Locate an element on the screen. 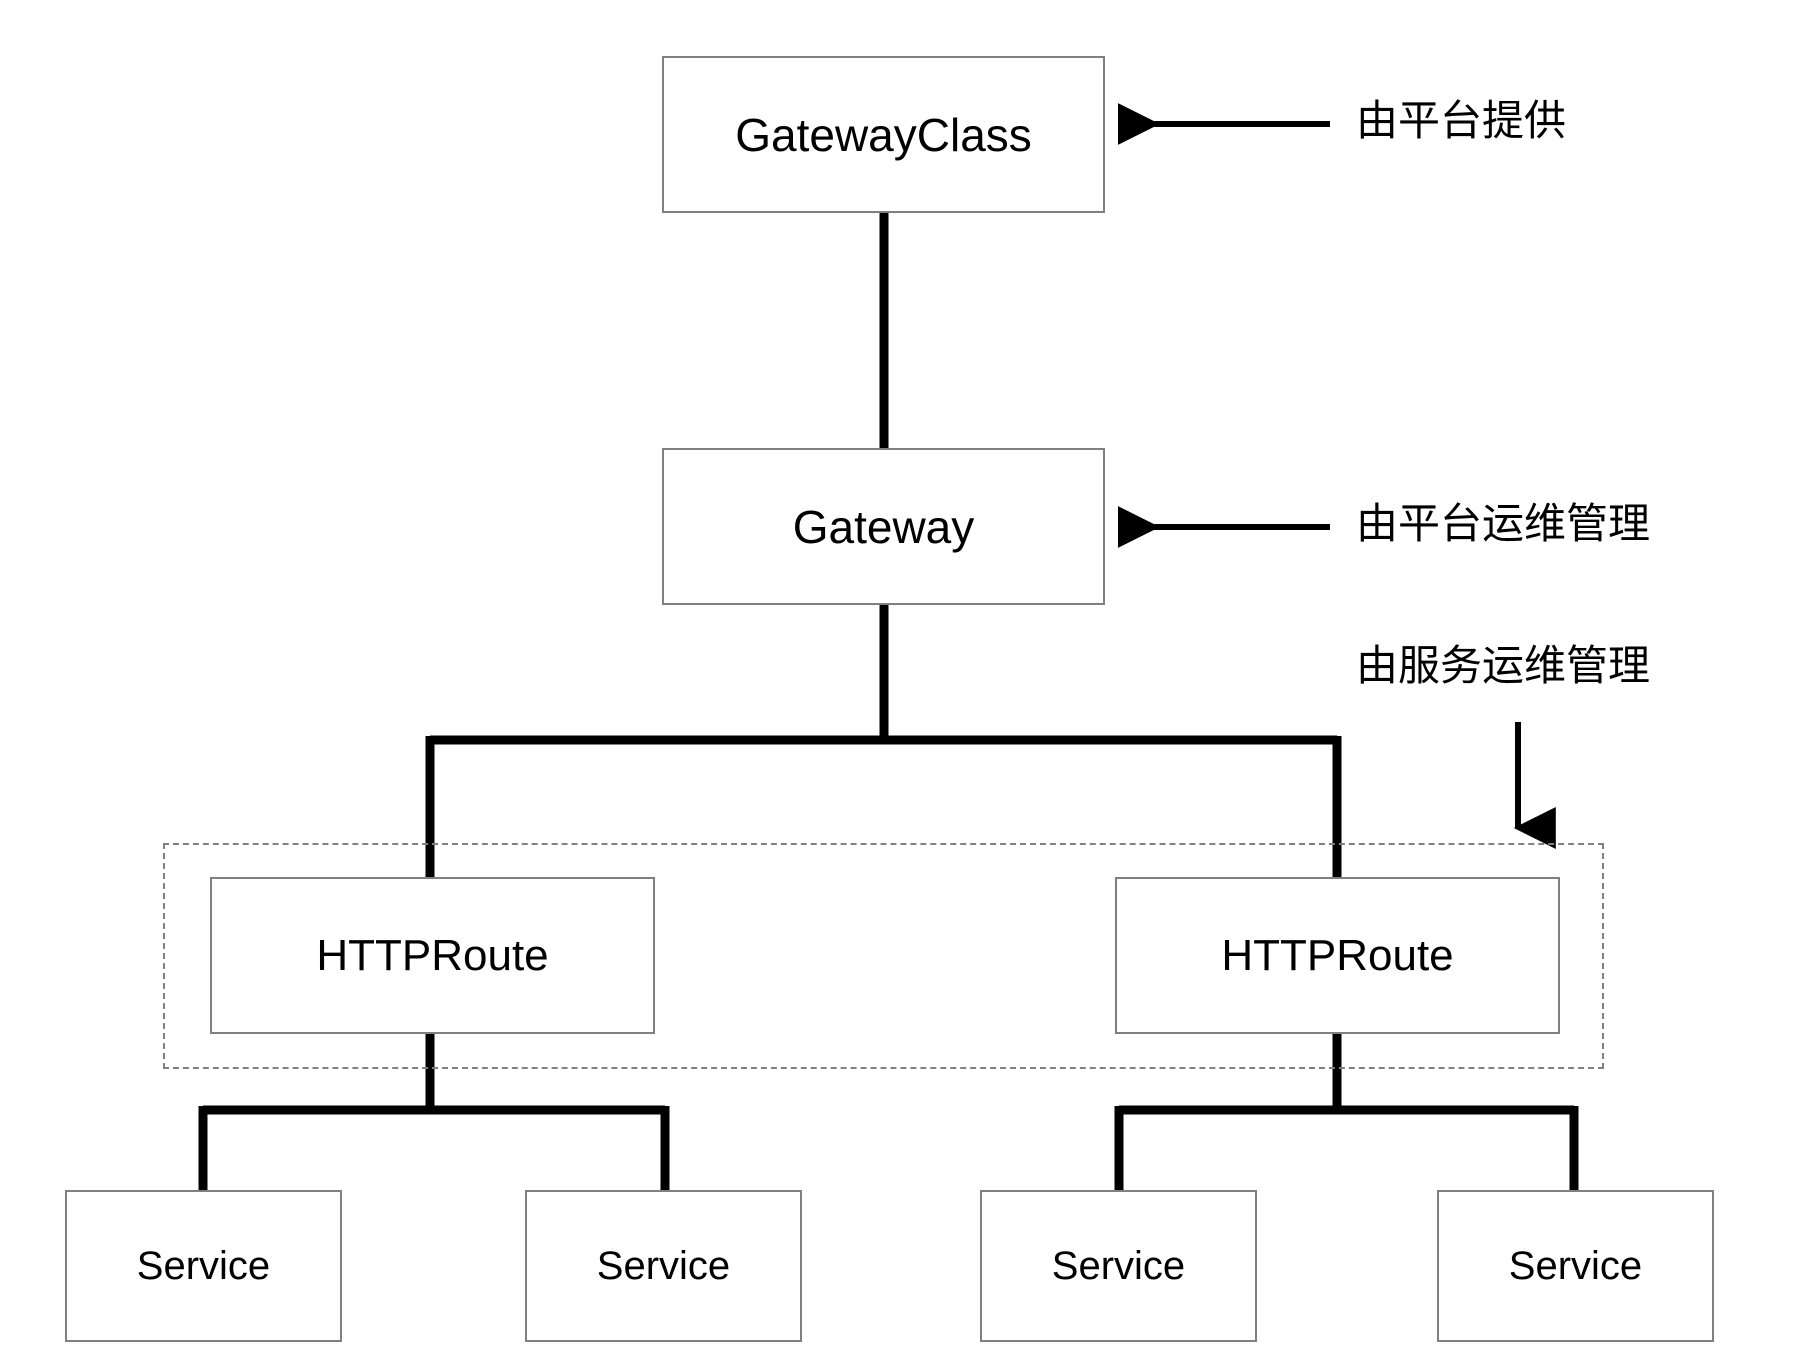 This screenshot has width=1794, height=1364. node-gateway: Gateway is located at coordinates (883, 526).